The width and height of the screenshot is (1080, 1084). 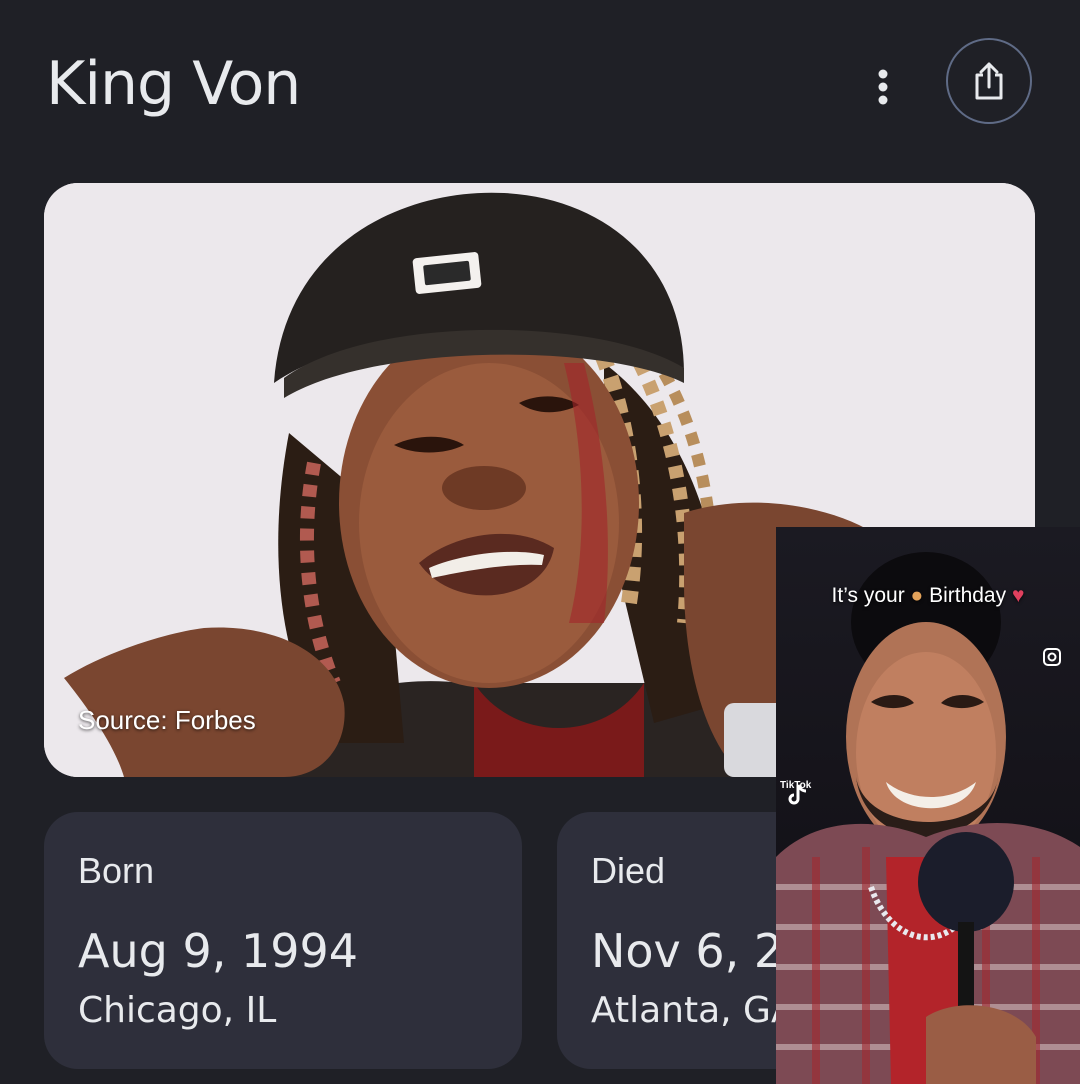 What do you see at coordinates (687, 951) in the screenshot?
I see `died-date: Nov 6, 2` at bounding box center [687, 951].